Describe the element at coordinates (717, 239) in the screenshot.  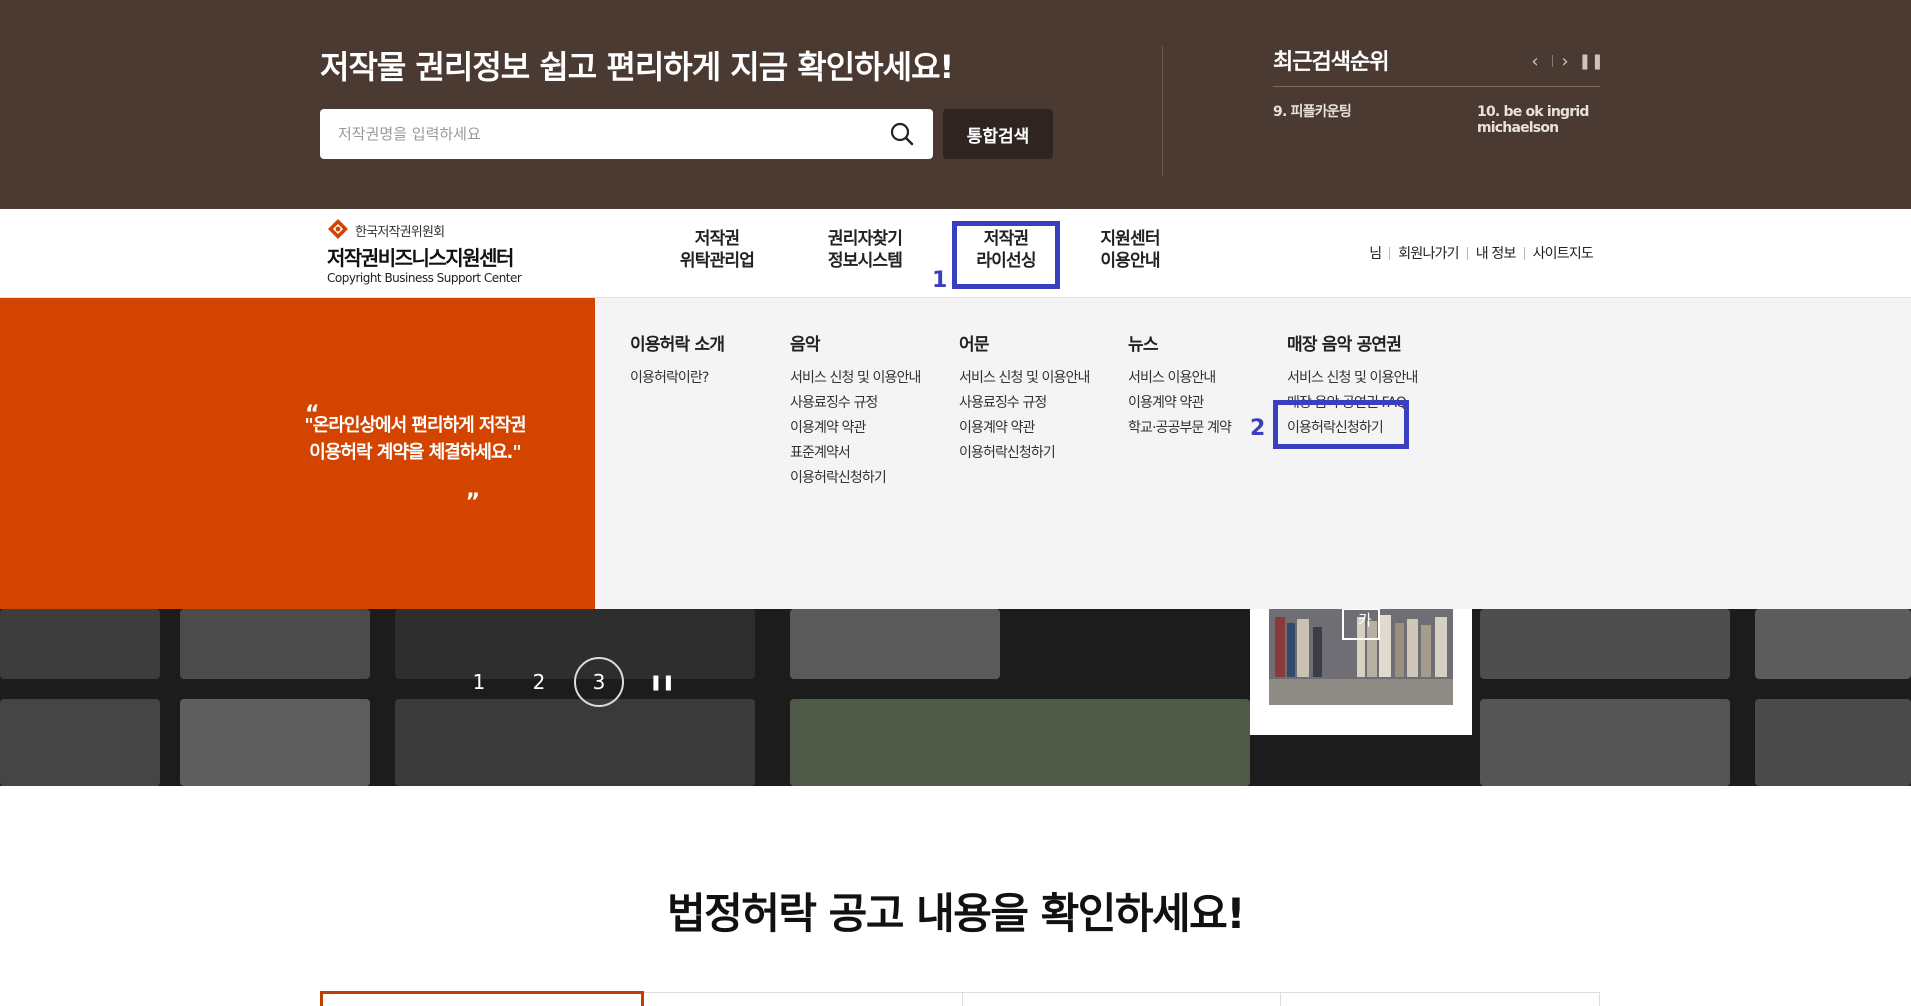
I see `gnb-label: 저작권` at that location.